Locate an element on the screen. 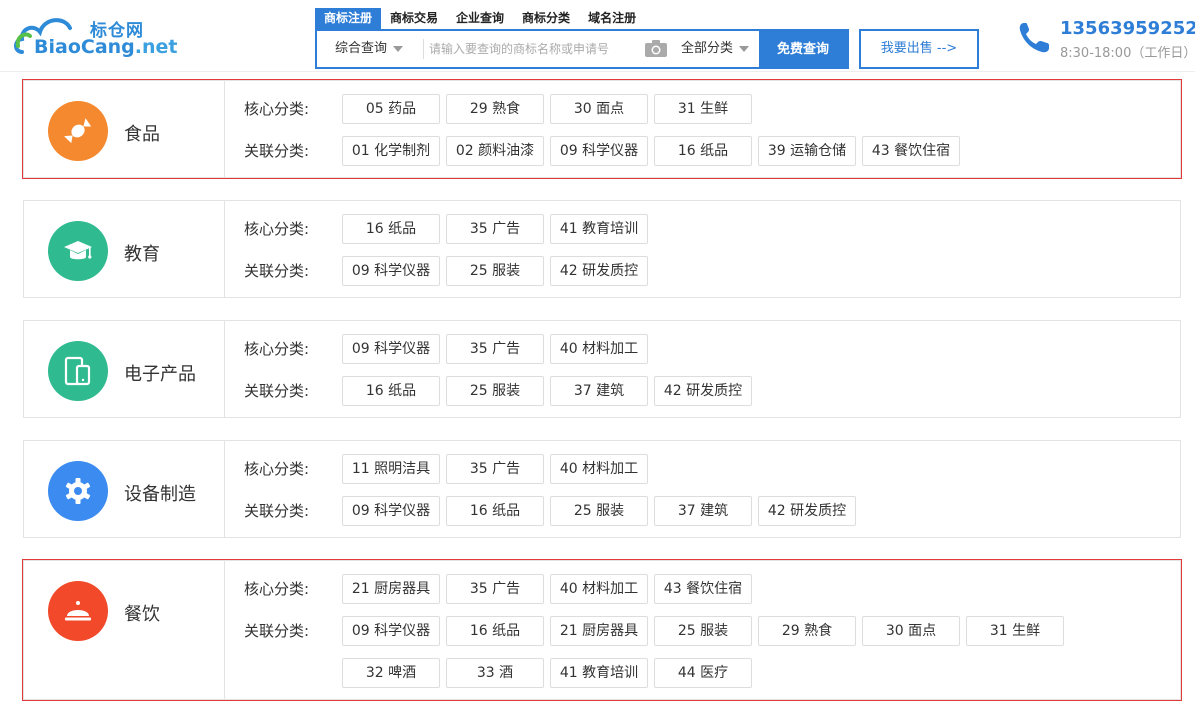 The image size is (1195, 710). search-type-select: 综合查询 is located at coordinates (369, 49).